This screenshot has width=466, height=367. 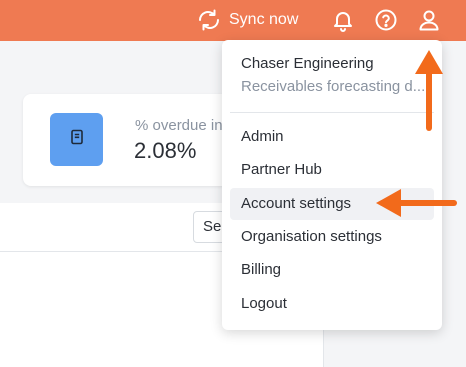 I want to click on help-icon, so click(x=386, y=20).